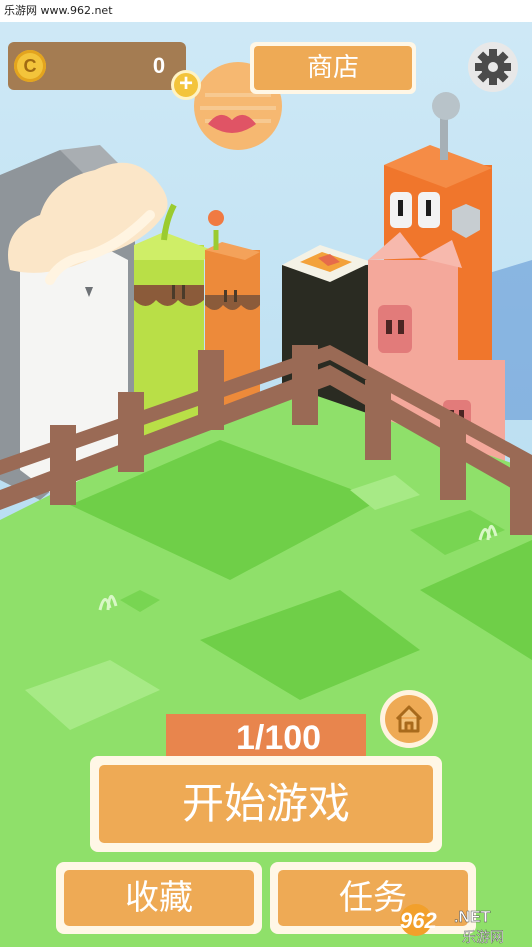 This screenshot has height=947, width=532. Describe the element at coordinates (483, 938) in the screenshot. I see `logo-sub-text: 乐游网` at that location.